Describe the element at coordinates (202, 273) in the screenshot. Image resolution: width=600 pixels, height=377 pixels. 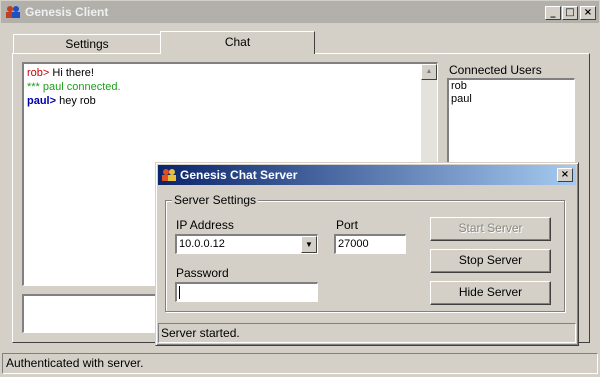
I see `password-label: Password` at that location.